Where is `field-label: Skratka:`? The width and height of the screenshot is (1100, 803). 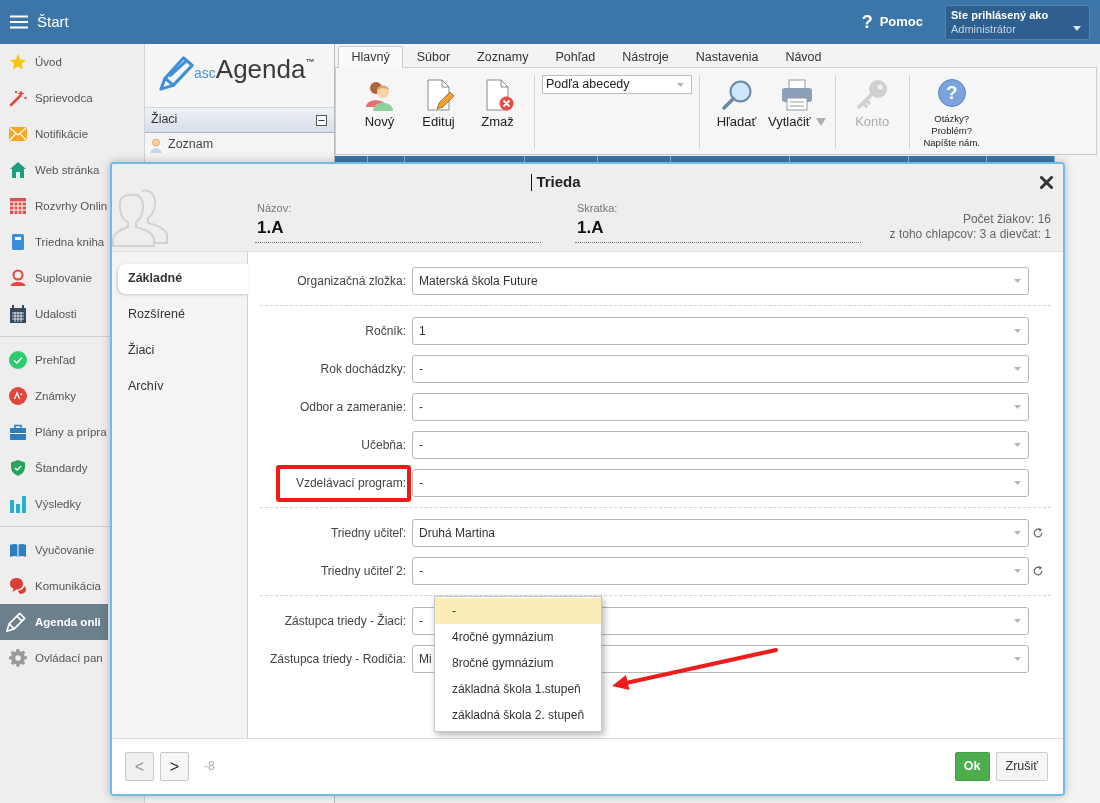
field-label: Skratka: is located at coordinates (597, 208).